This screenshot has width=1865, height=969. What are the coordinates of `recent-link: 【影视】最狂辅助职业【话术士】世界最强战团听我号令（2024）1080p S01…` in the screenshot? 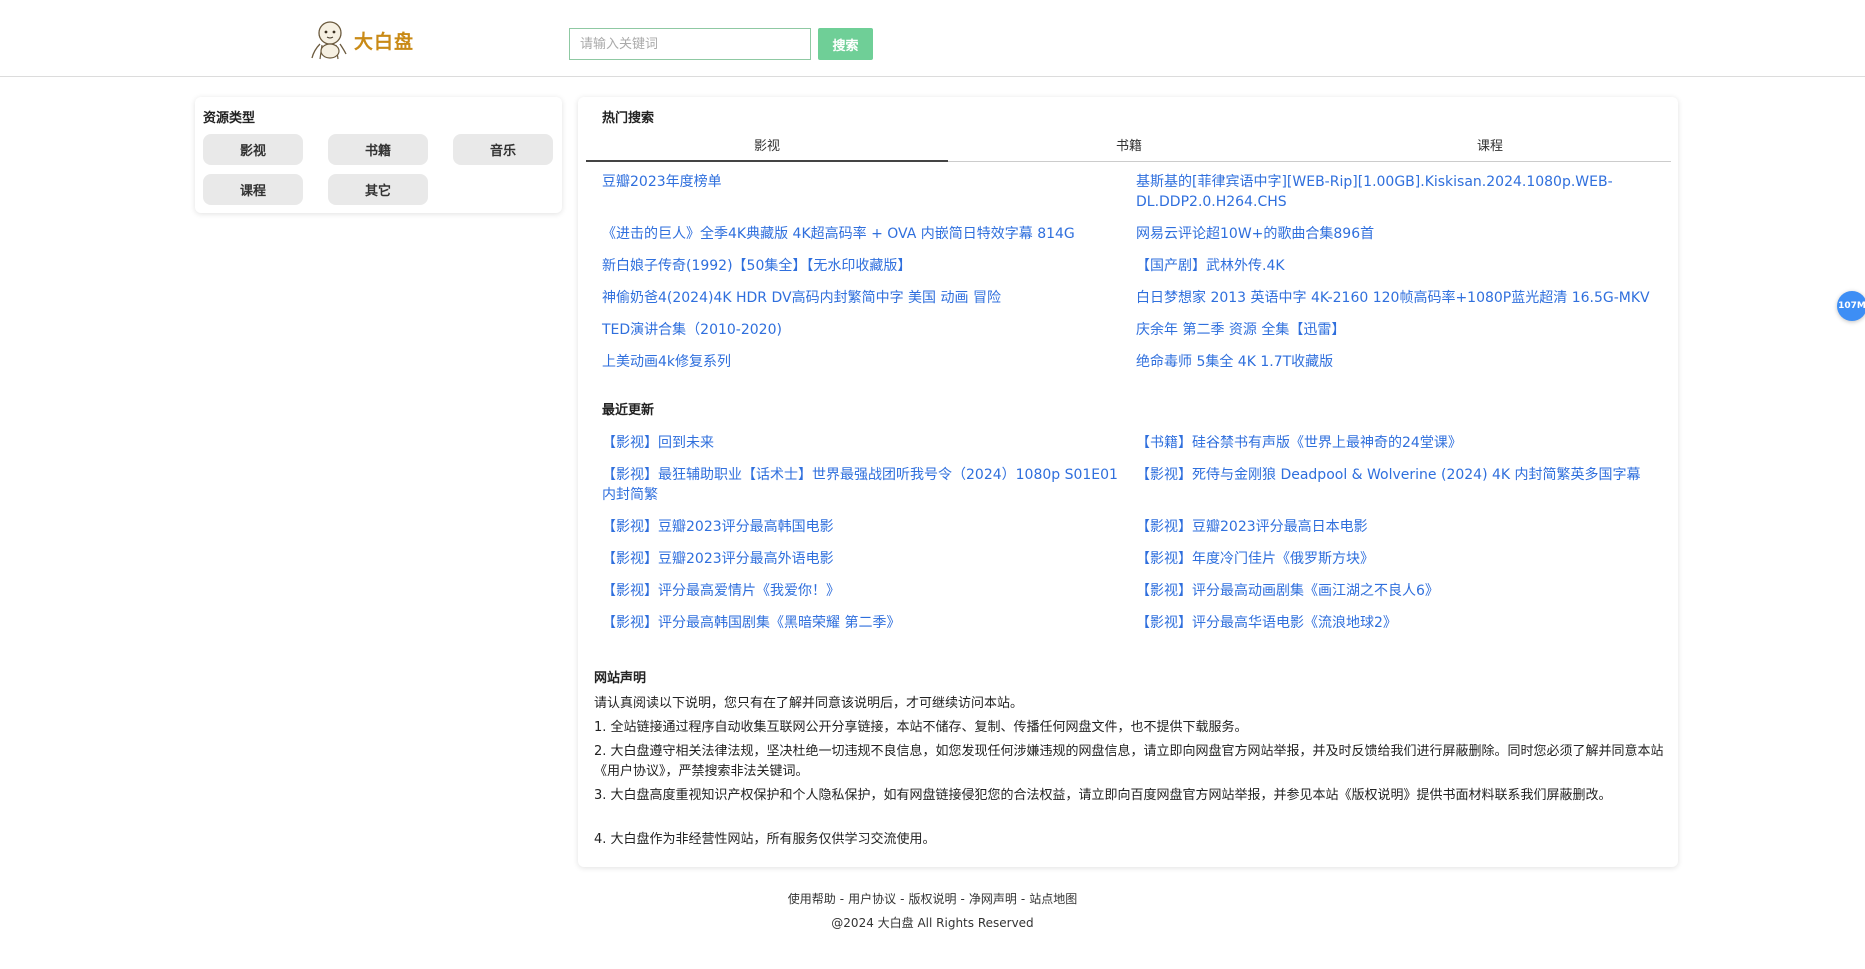 It's located at (862, 485).